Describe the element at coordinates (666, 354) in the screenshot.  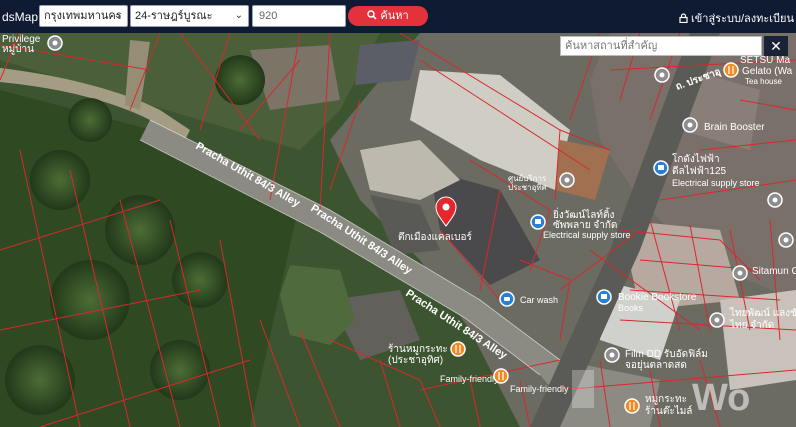
I see `poi-label: Film DD รับอัดฟิล์ม` at that location.